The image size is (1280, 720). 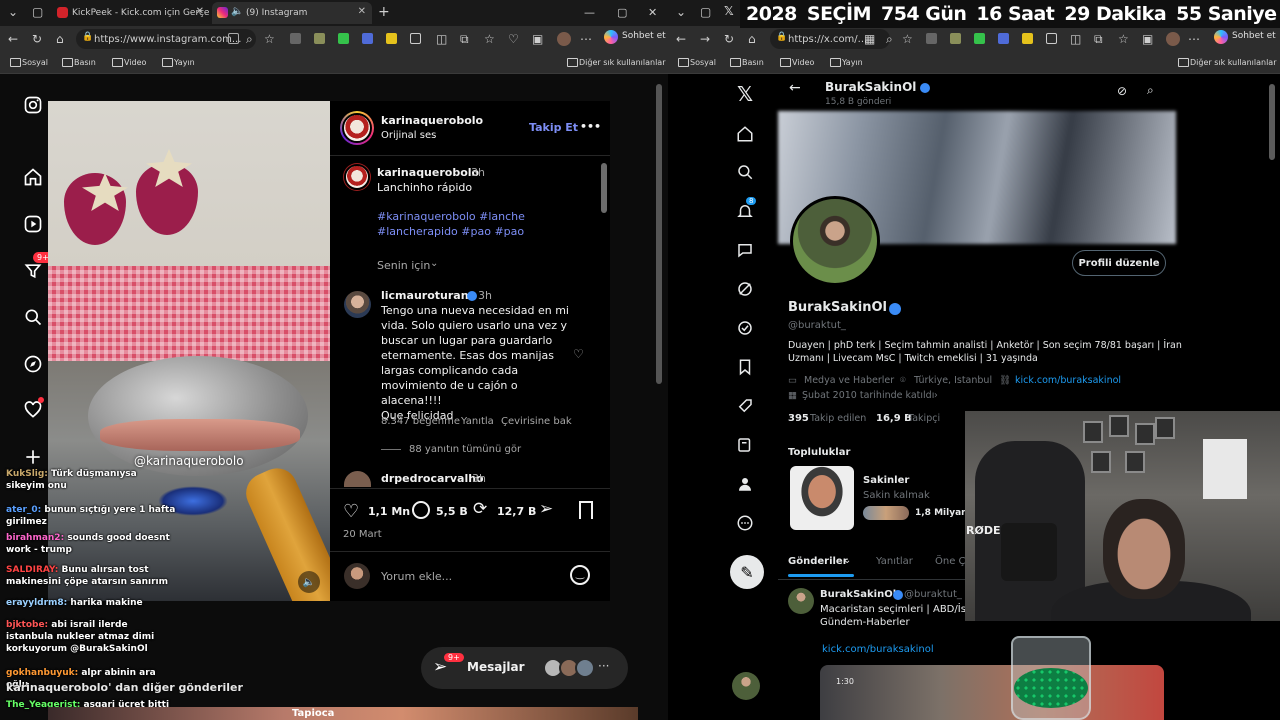 I want to click on minimize-icon: —, so click(x=589, y=12).